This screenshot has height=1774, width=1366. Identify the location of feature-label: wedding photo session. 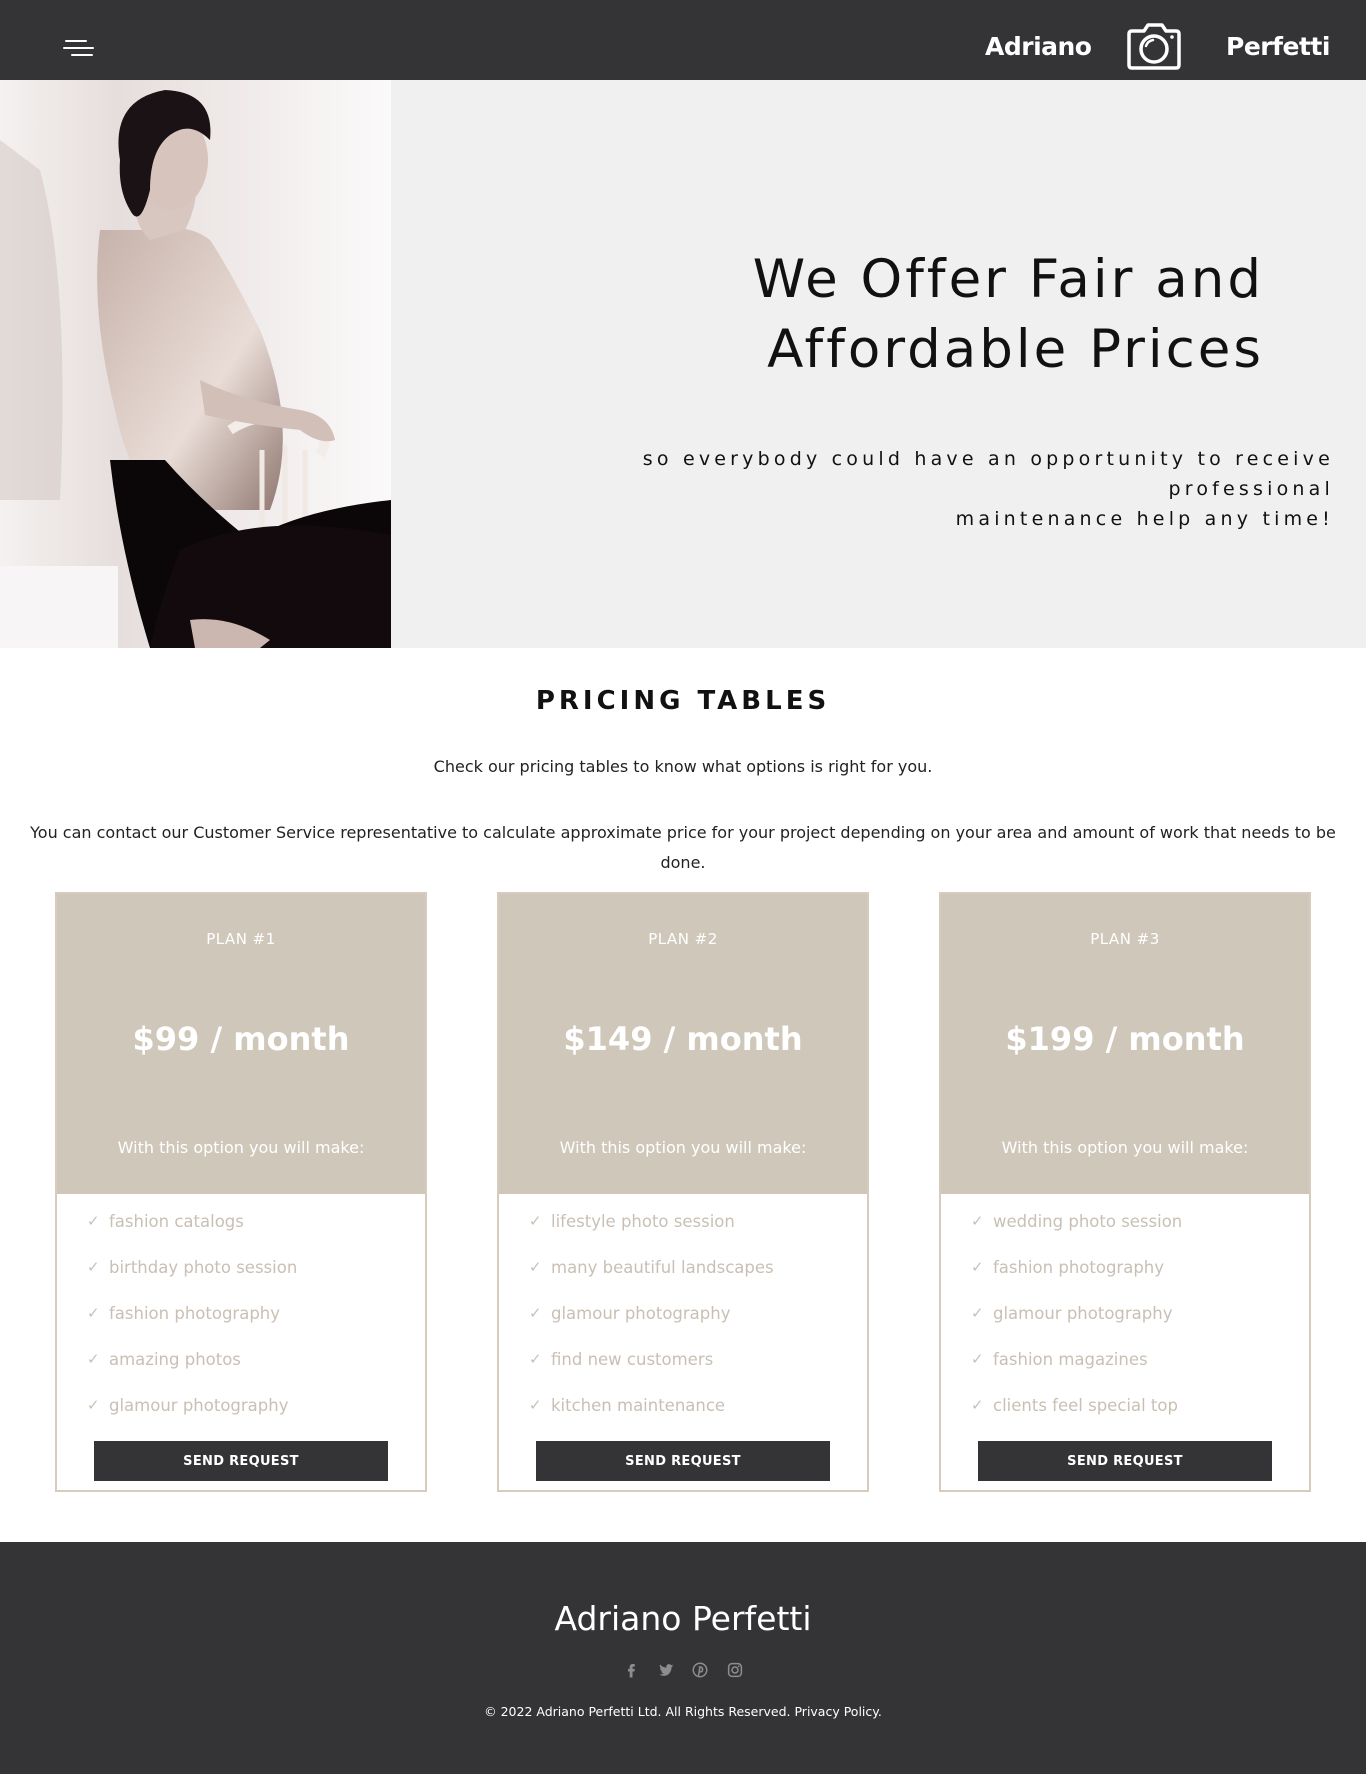
(1088, 1221).